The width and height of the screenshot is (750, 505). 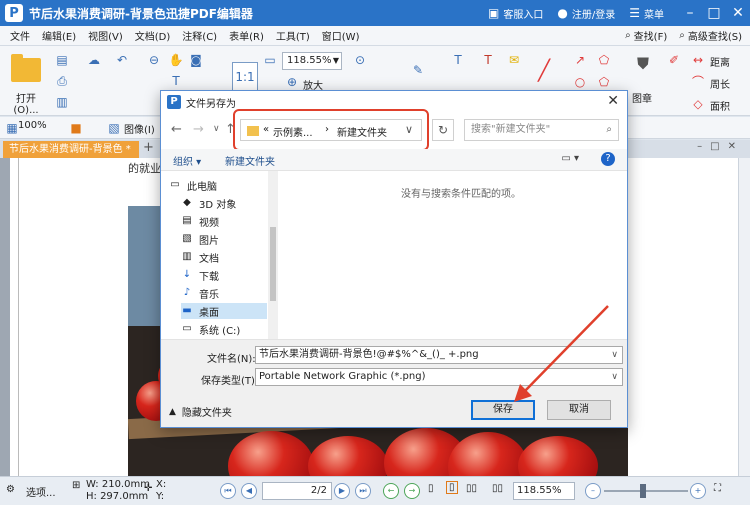 I want to click on advanced-find-button: ⌕ 高级查找(S), so click(x=710, y=35).